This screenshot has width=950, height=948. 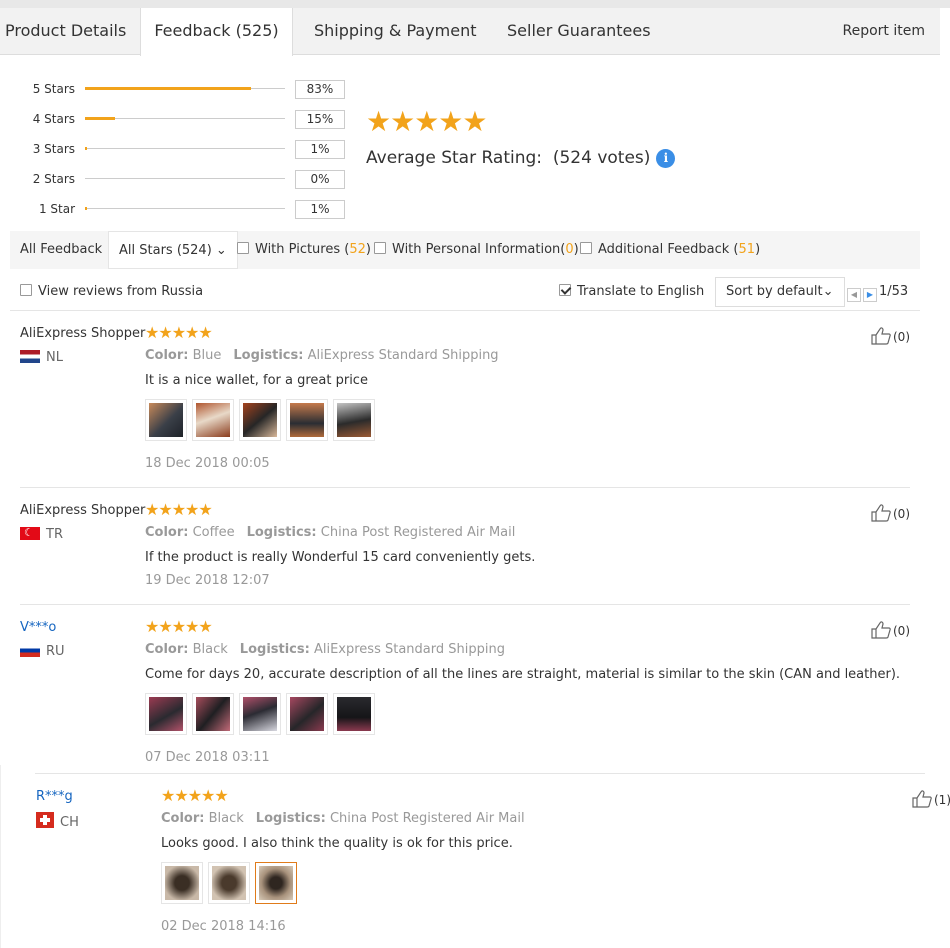 What do you see at coordinates (175, 119) in the screenshot?
I see `histogram-row-4: 4 Stars 15%` at bounding box center [175, 119].